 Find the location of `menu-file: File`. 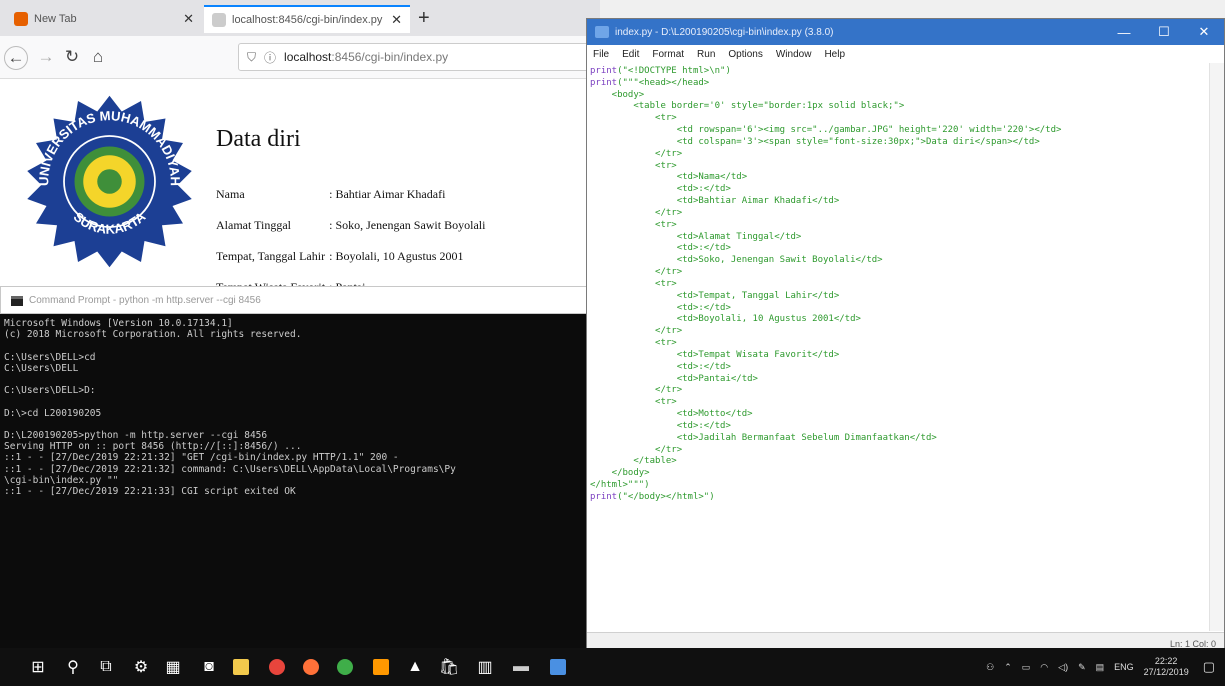

menu-file: File is located at coordinates (601, 54).